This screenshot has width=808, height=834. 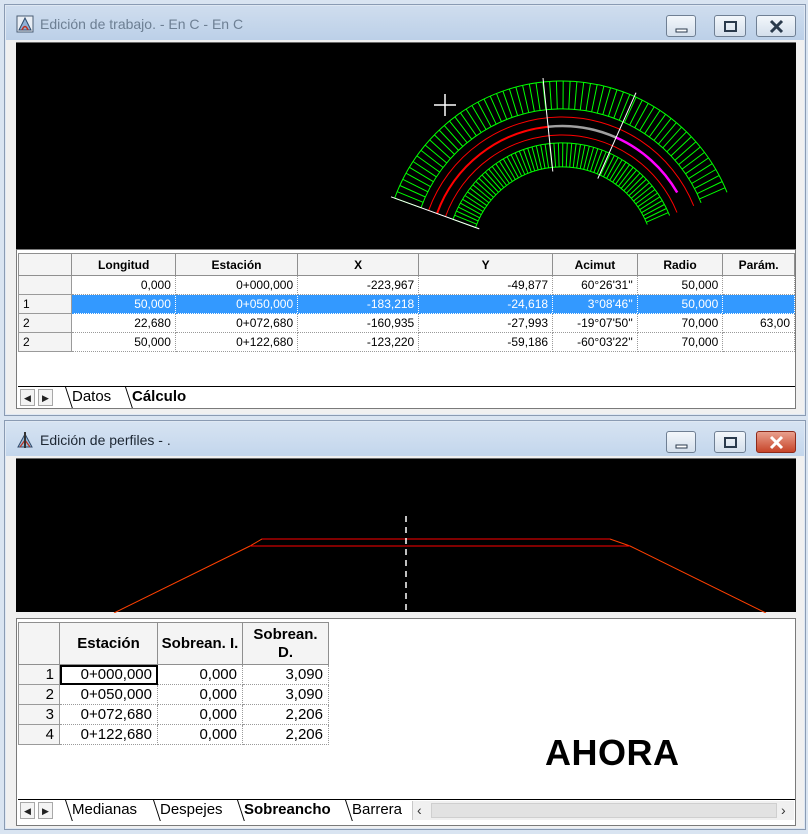 I want to click on table-cell: -59,186, so click(x=486, y=342).